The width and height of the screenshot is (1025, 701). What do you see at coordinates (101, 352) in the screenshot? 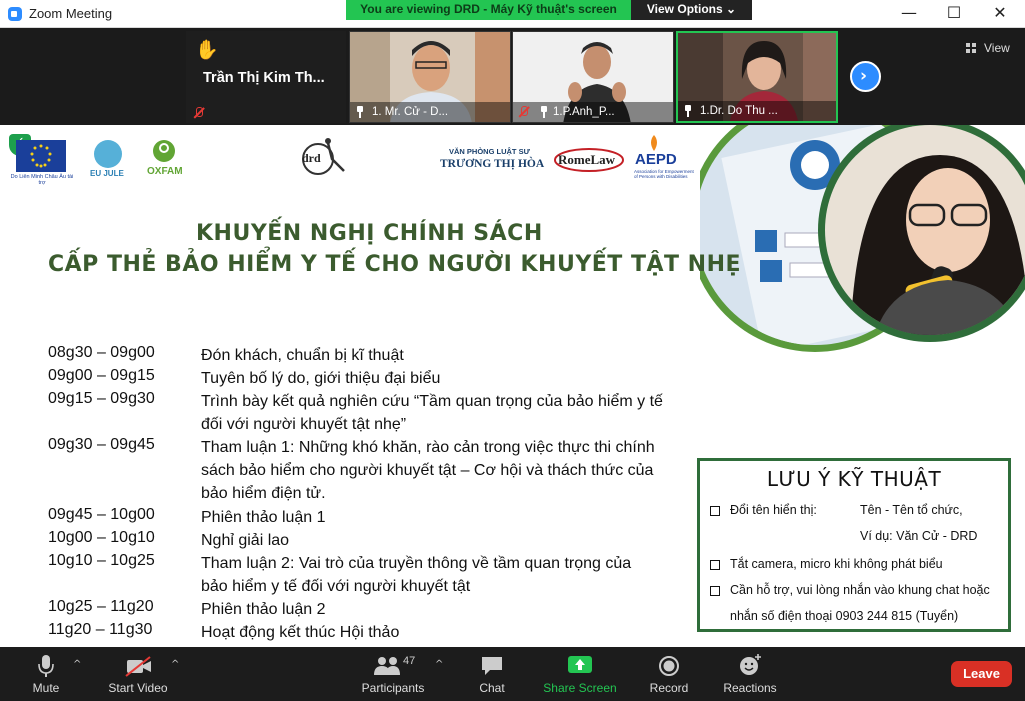
I see `agenda-time: 08g30 – 09g00` at bounding box center [101, 352].